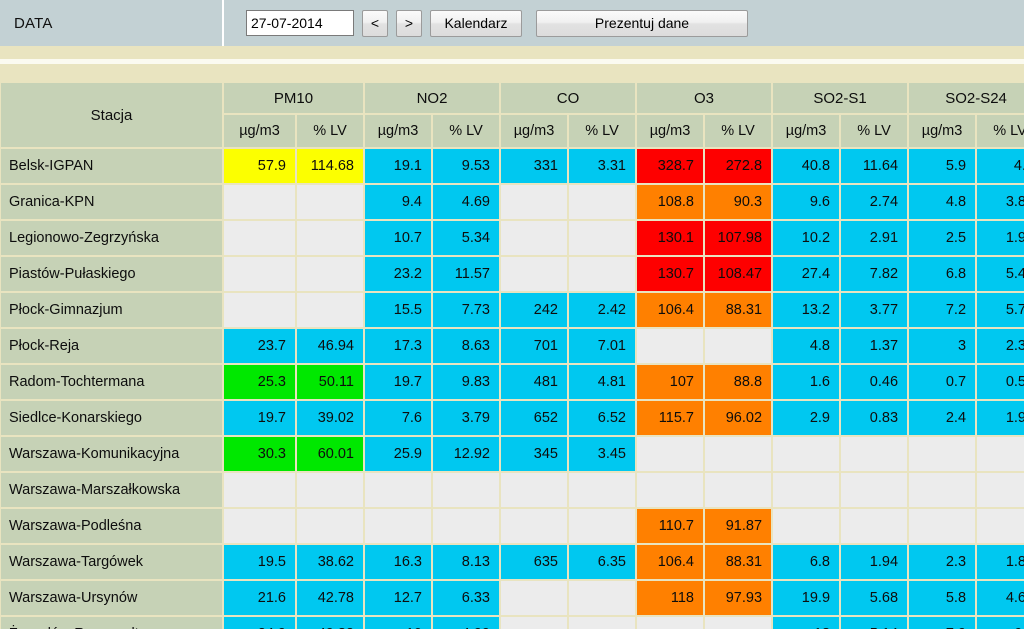 This screenshot has height=629, width=1024. What do you see at coordinates (534, 418) in the screenshot?
I see `data-cell: 652` at bounding box center [534, 418].